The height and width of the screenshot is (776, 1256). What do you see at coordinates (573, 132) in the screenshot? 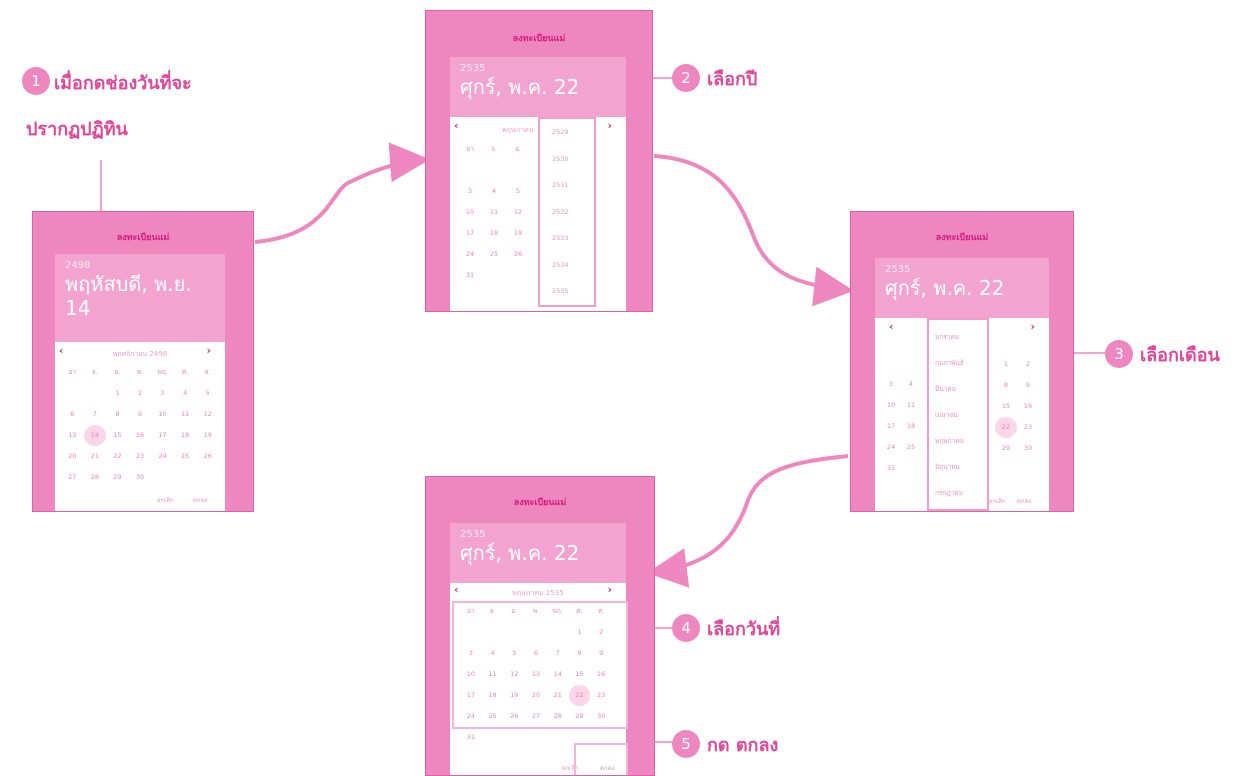
I see `year-option: 2529` at bounding box center [573, 132].